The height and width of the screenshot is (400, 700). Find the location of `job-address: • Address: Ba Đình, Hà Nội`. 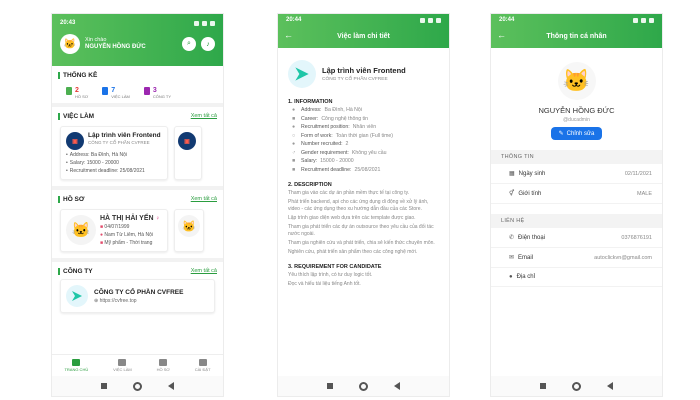

job-address: • Address: Ba Đình, Hà Nội is located at coordinates (97, 155).